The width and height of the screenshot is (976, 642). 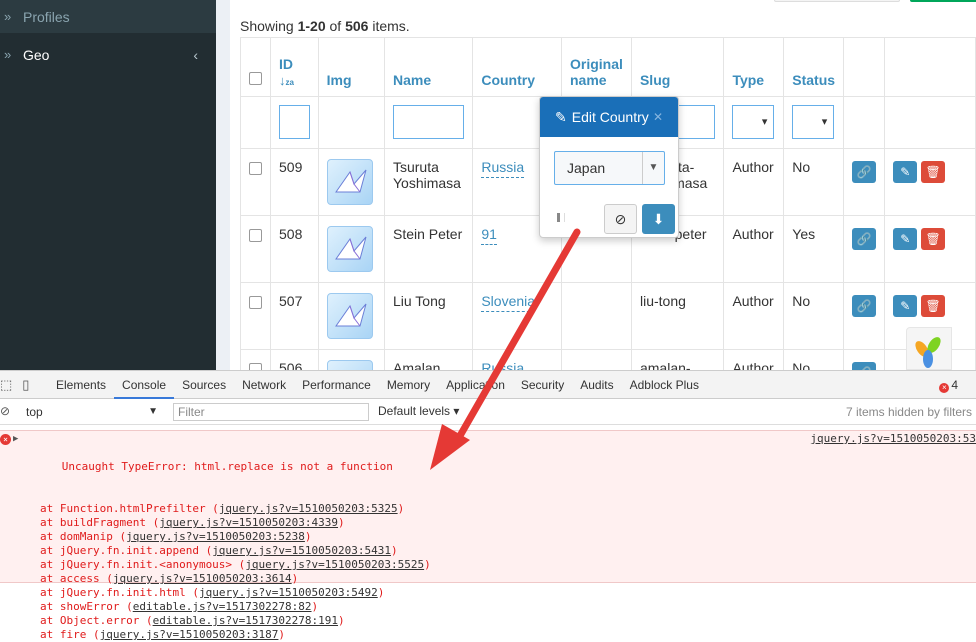 What do you see at coordinates (189, 634) in the screenshot?
I see `stack-frame-link: jquery.js?v=1510050203:3187` at bounding box center [189, 634].